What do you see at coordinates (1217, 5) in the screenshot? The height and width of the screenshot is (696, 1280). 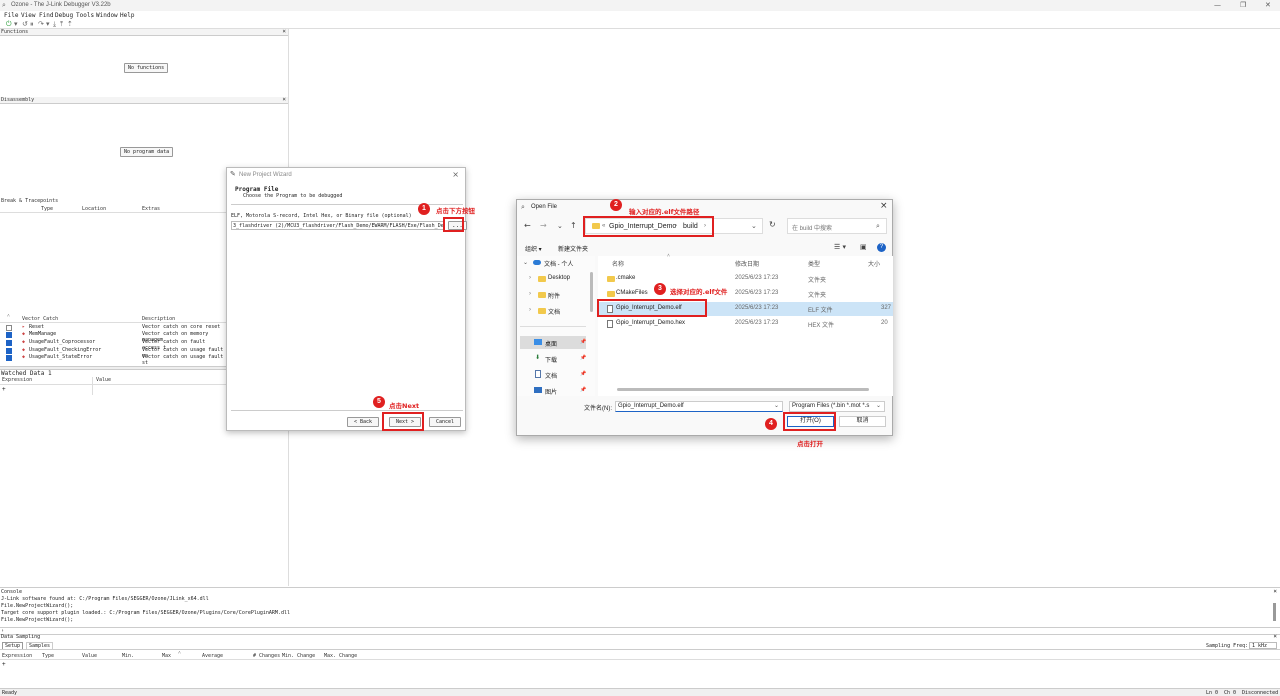 I see `minimize-button: —` at bounding box center [1217, 5].